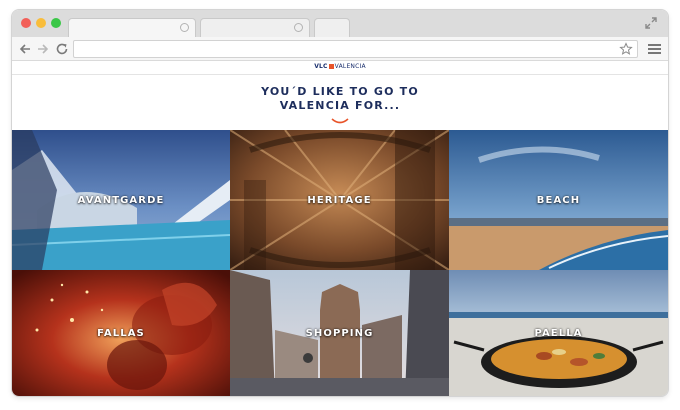  What do you see at coordinates (255, 27) in the screenshot?
I see `browser-tab` at bounding box center [255, 27].